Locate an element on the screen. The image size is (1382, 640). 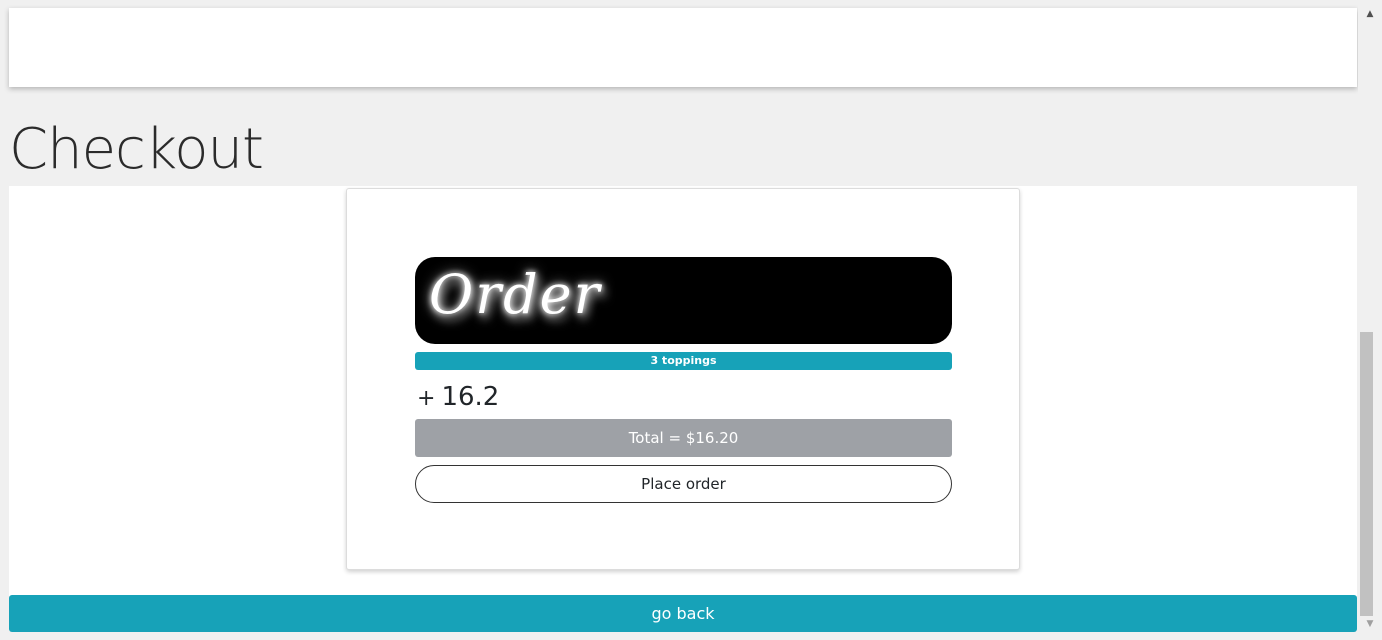
page-title: Checkout is located at coordinates (136, 149).